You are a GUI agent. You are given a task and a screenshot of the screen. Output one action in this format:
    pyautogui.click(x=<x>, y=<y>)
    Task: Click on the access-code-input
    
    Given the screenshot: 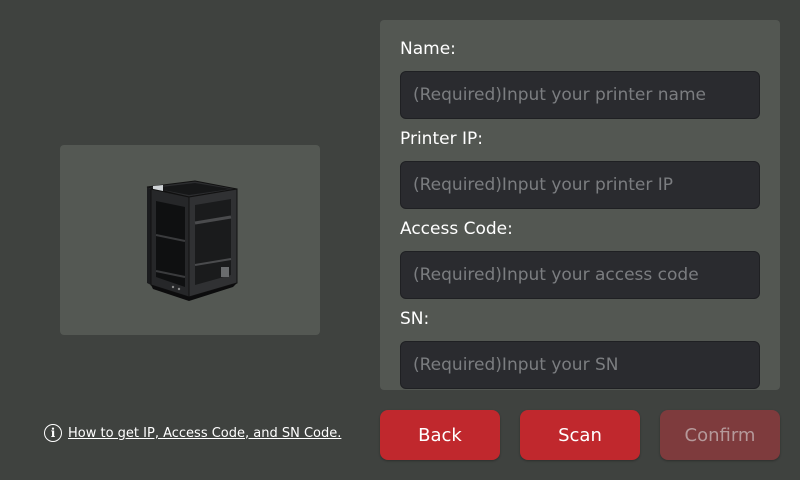 What is the action you would take?
    pyautogui.click(x=580, y=275)
    